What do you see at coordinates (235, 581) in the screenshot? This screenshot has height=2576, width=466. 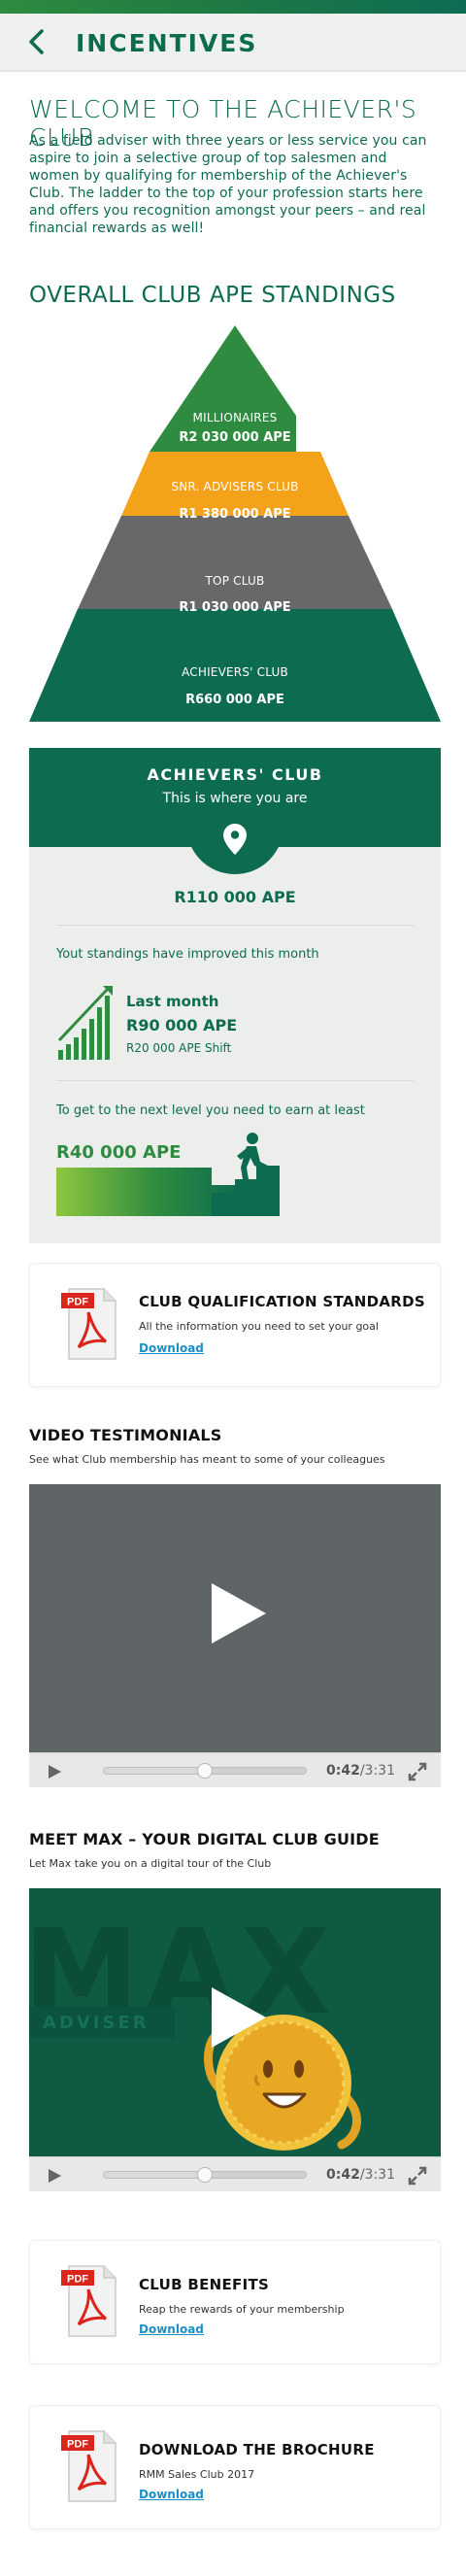 I see `tier-label-top-club: TOP CLUB` at bounding box center [235, 581].